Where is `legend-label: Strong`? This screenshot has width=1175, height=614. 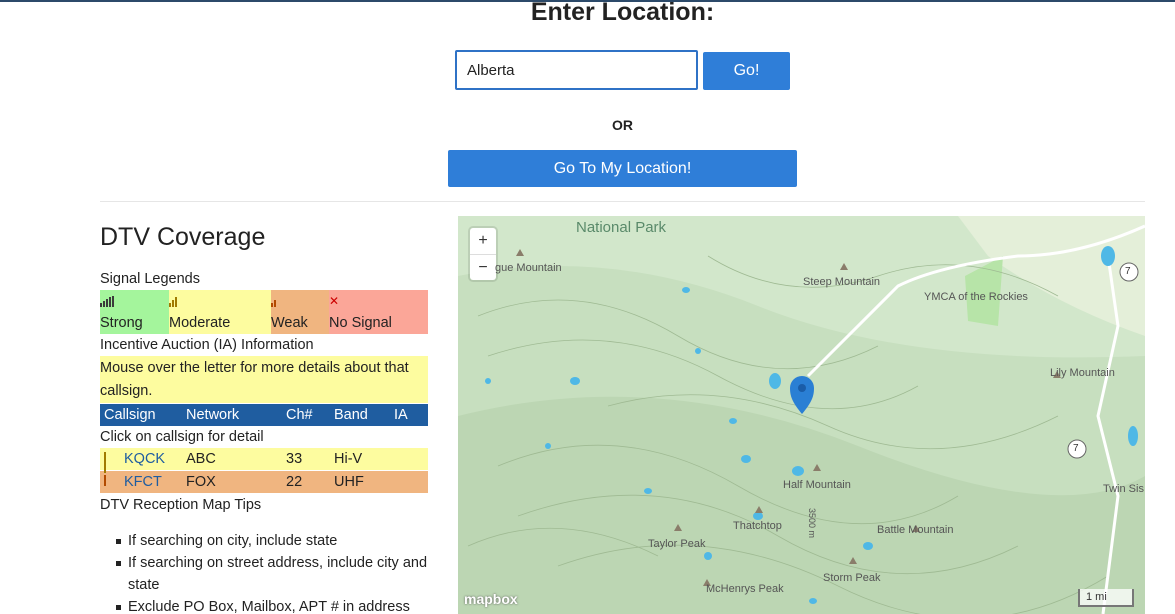
legend-label: Strong is located at coordinates (121, 323).